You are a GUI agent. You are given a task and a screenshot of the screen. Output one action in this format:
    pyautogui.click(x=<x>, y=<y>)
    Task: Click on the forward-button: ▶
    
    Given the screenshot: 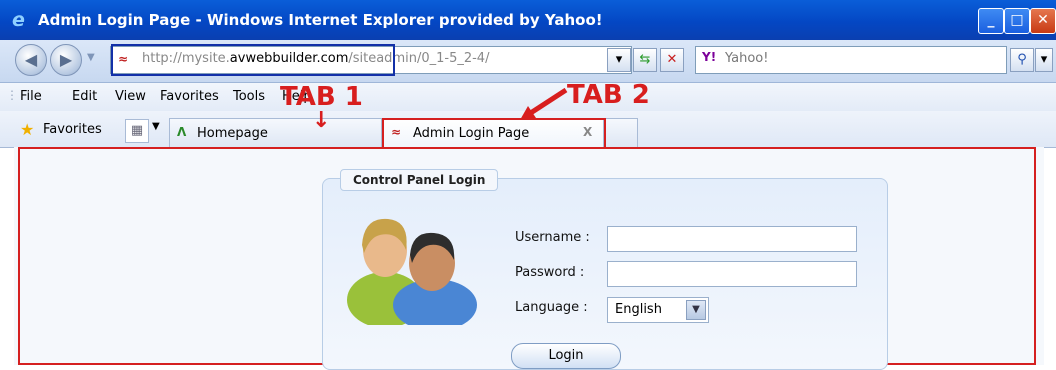 What is the action you would take?
    pyautogui.click(x=66, y=60)
    